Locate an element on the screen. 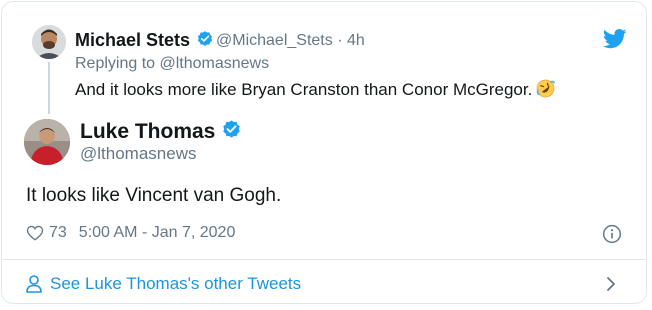 This screenshot has width=652, height=310. see-other-tweets-label: See Luke Thomas's other Tweets is located at coordinates (176, 283).